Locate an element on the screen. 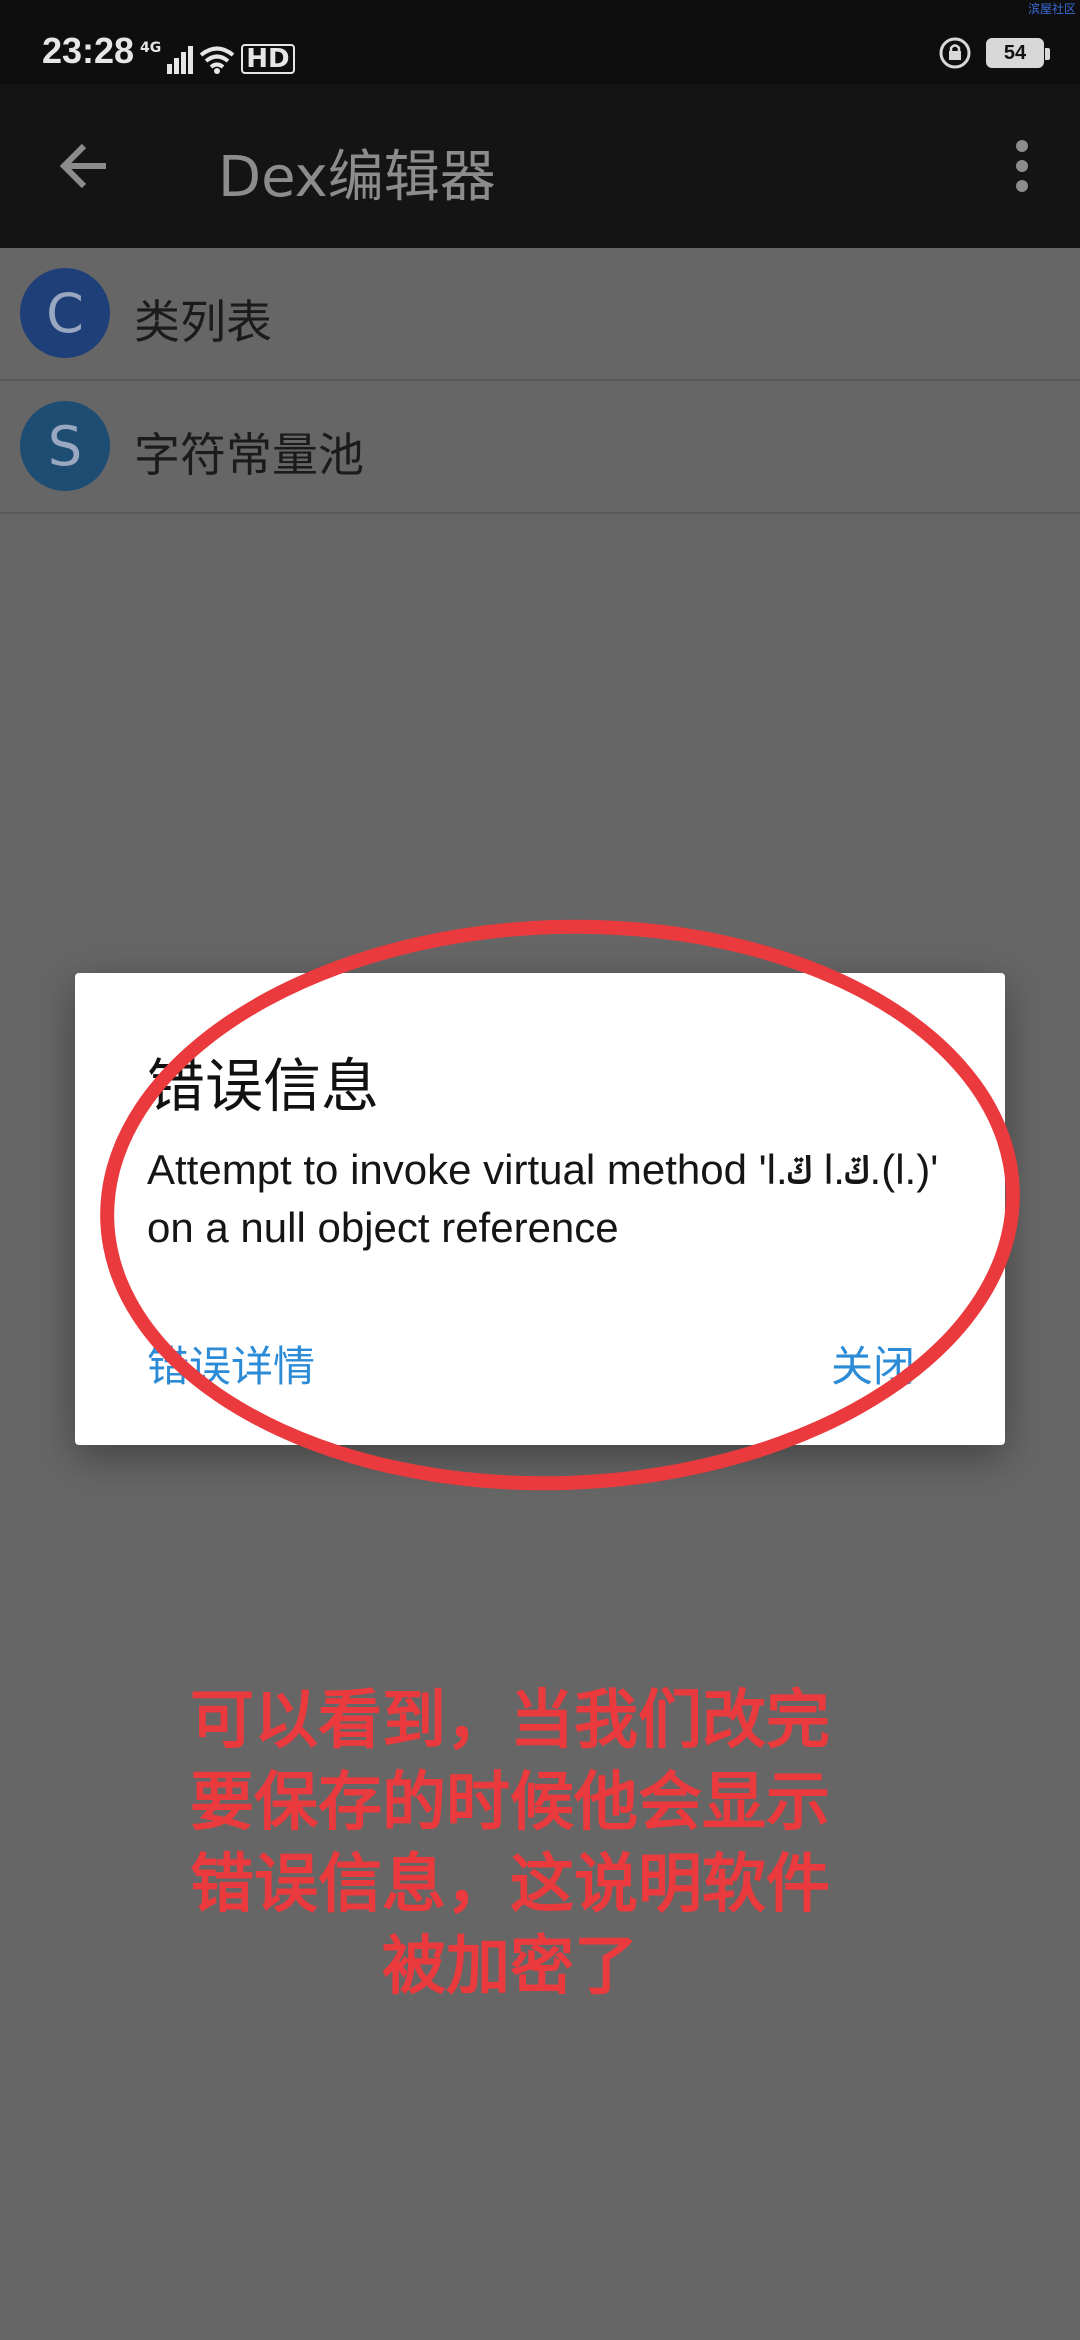 This screenshot has width=1080, height=2340. avatar: S is located at coordinates (65, 446).